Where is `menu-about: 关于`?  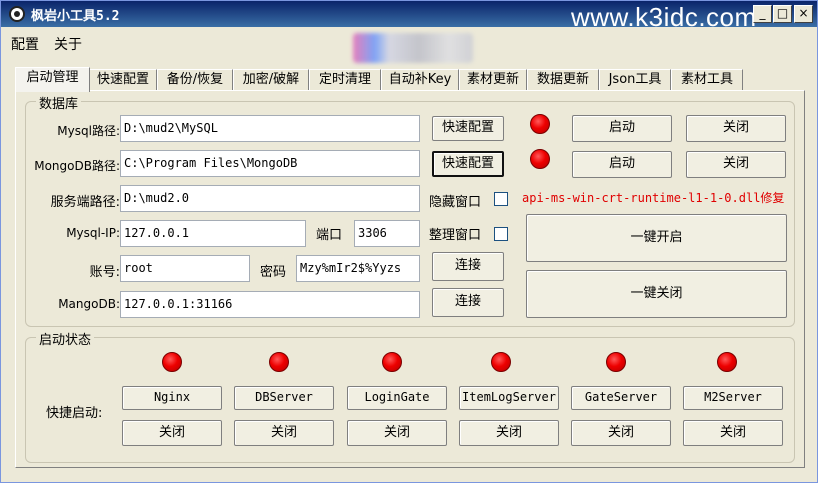 menu-about: 关于 is located at coordinates (68, 44).